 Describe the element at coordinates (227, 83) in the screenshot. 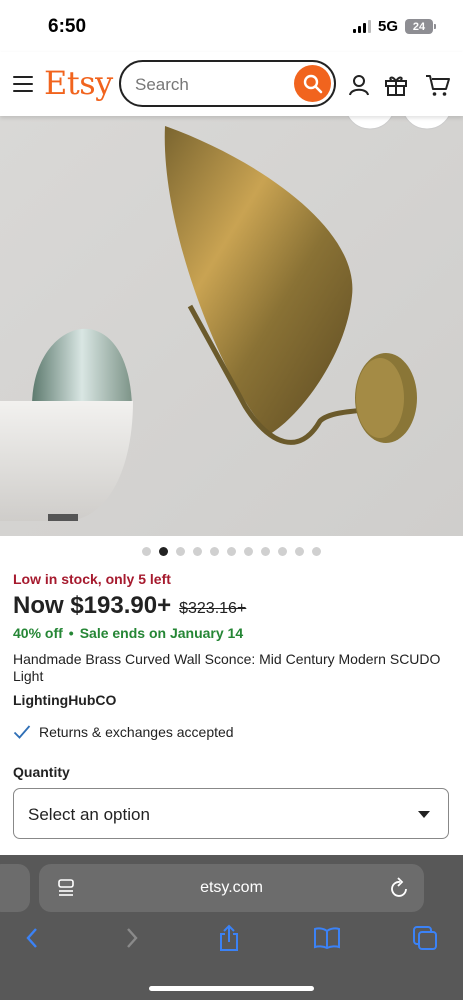

I see `search-input: Search` at that location.